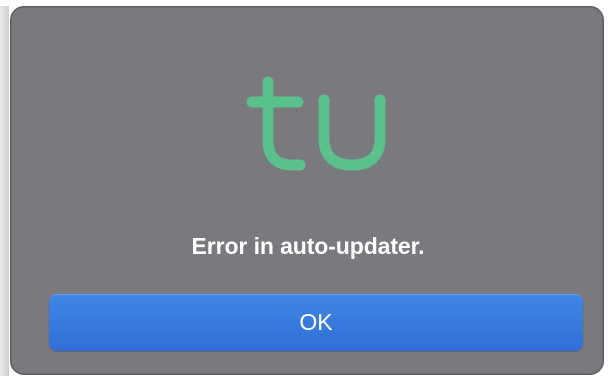 The width and height of the screenshot is (612, 382). I want to click on background-window-edge, so click(4, 191).